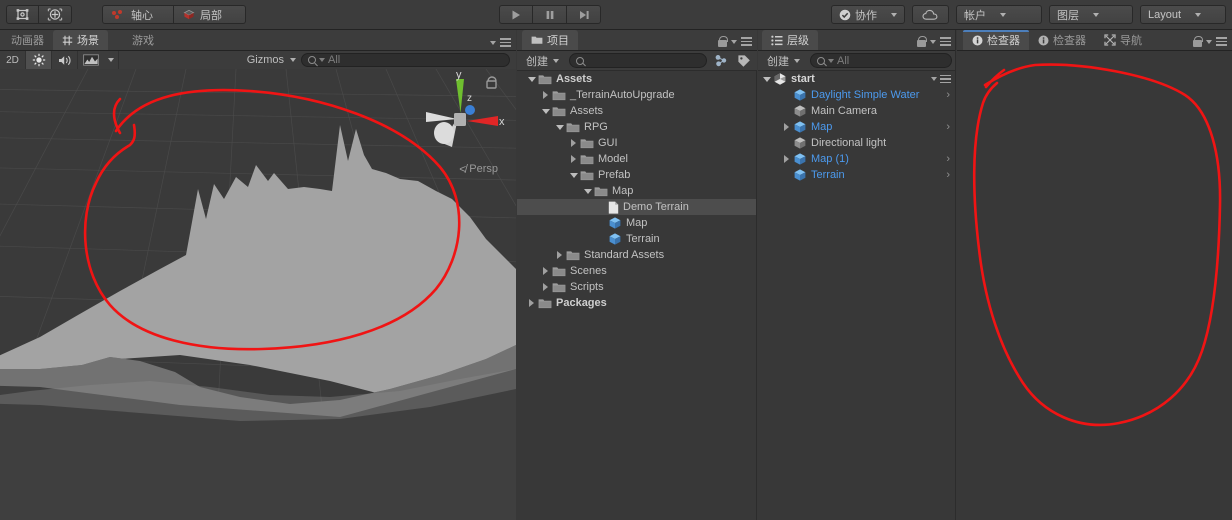  What do you see at coordinates (91, 60) in the screenshot?
I see `toggle-fx-button` at bounding box center [91, 60].